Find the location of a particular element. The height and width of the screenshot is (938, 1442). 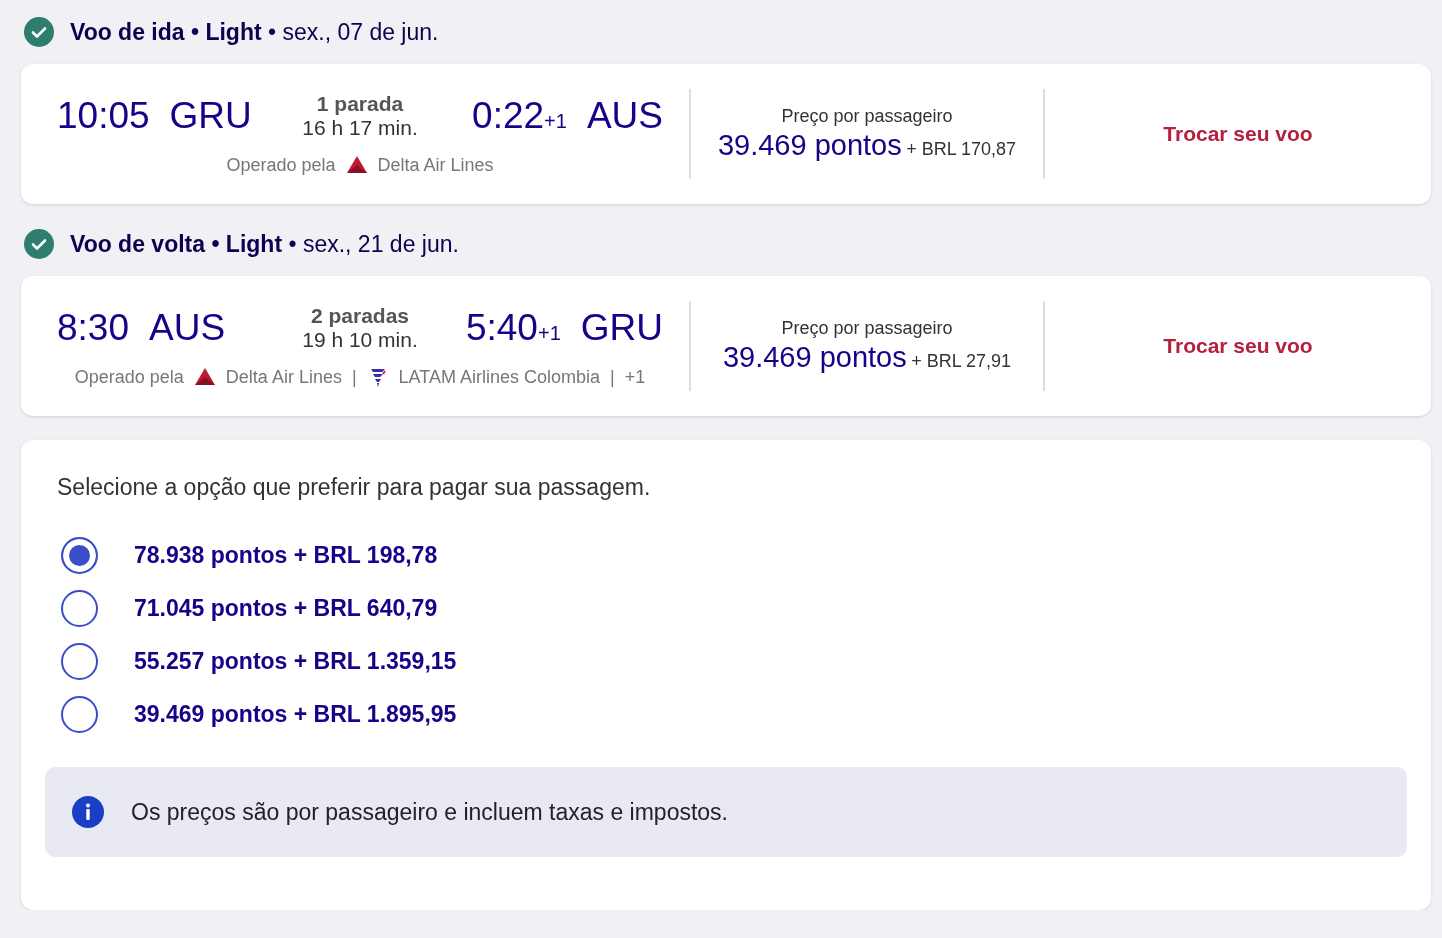

flight-header: Voo de ida • Light • sex., 07 de jun. is located at coordinates (254, 32).